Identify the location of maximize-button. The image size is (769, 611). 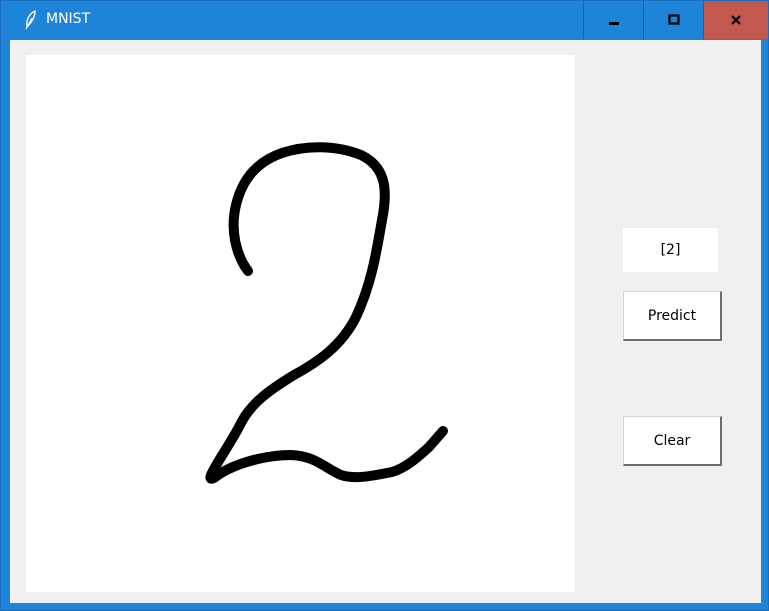
(673, 20).